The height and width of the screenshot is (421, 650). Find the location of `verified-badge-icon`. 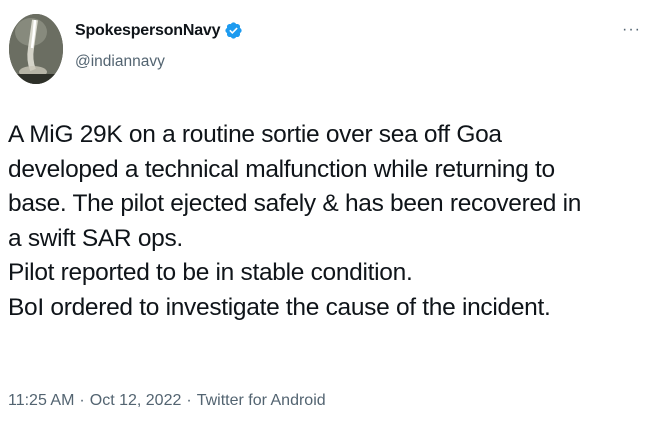

verified-badge-icon is located at coordinates (233, 30).